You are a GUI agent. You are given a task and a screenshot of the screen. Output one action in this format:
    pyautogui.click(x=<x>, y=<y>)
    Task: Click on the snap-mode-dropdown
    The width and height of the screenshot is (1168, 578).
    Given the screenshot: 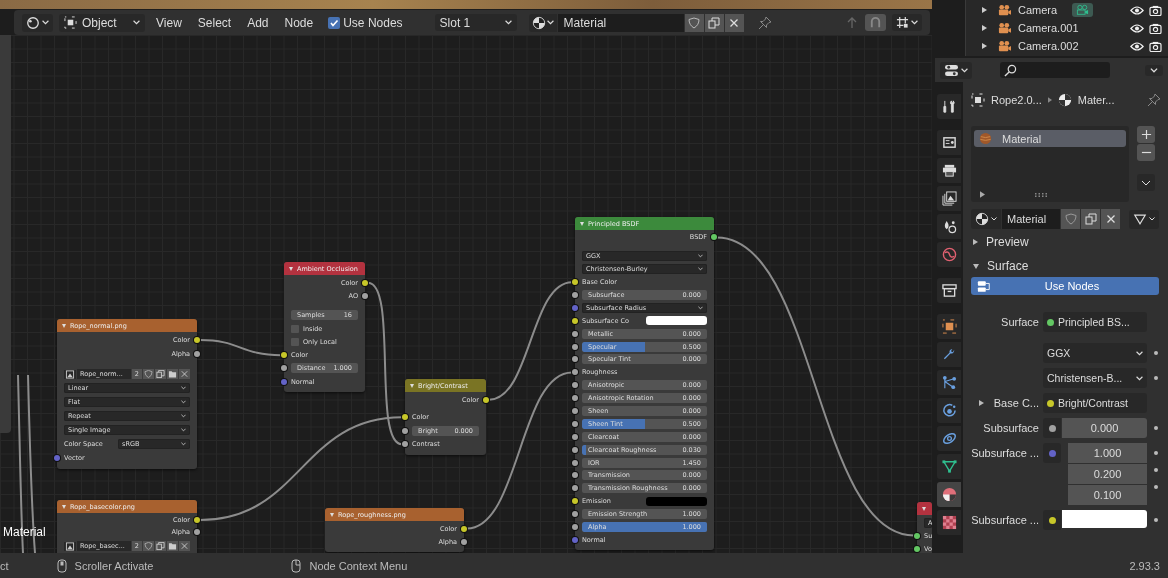 What is the action you would take?
    pyautogui.click(x=907, y=22)
    